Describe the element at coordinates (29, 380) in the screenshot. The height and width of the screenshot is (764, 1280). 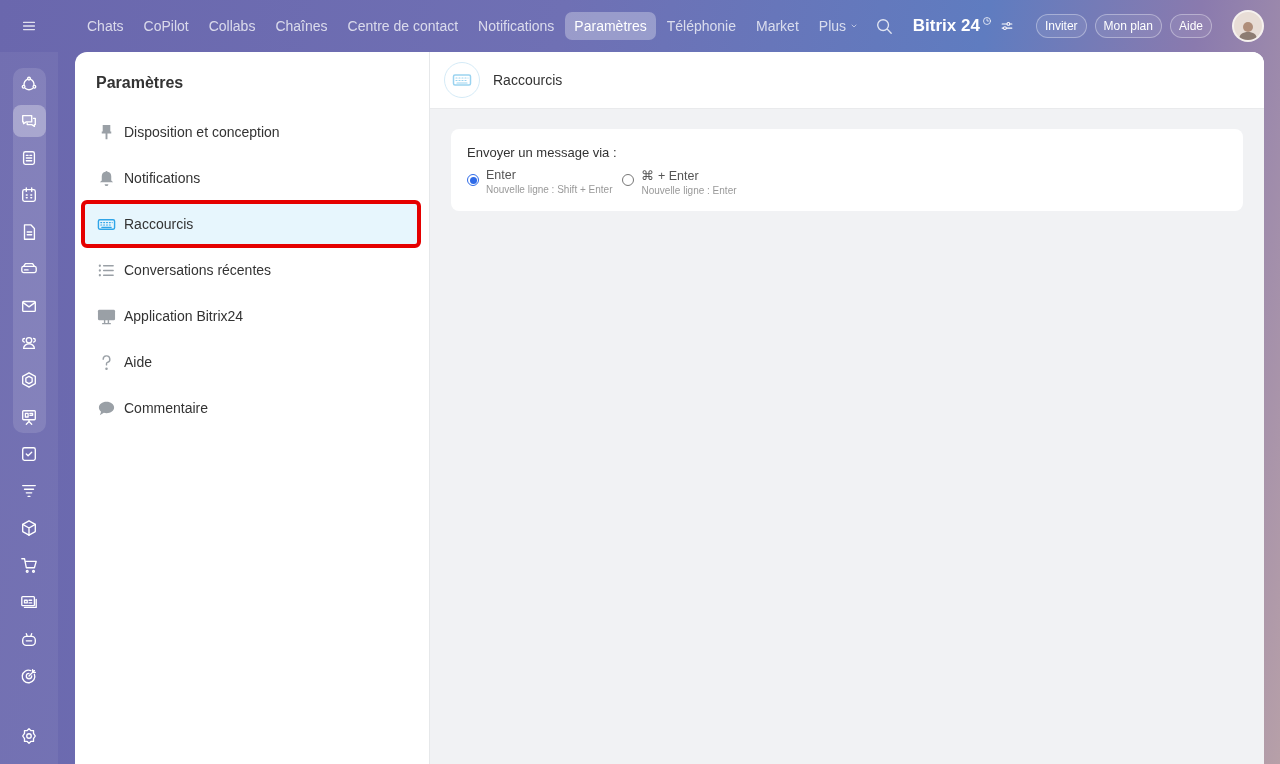
I see `hexagon-icon` at that location.